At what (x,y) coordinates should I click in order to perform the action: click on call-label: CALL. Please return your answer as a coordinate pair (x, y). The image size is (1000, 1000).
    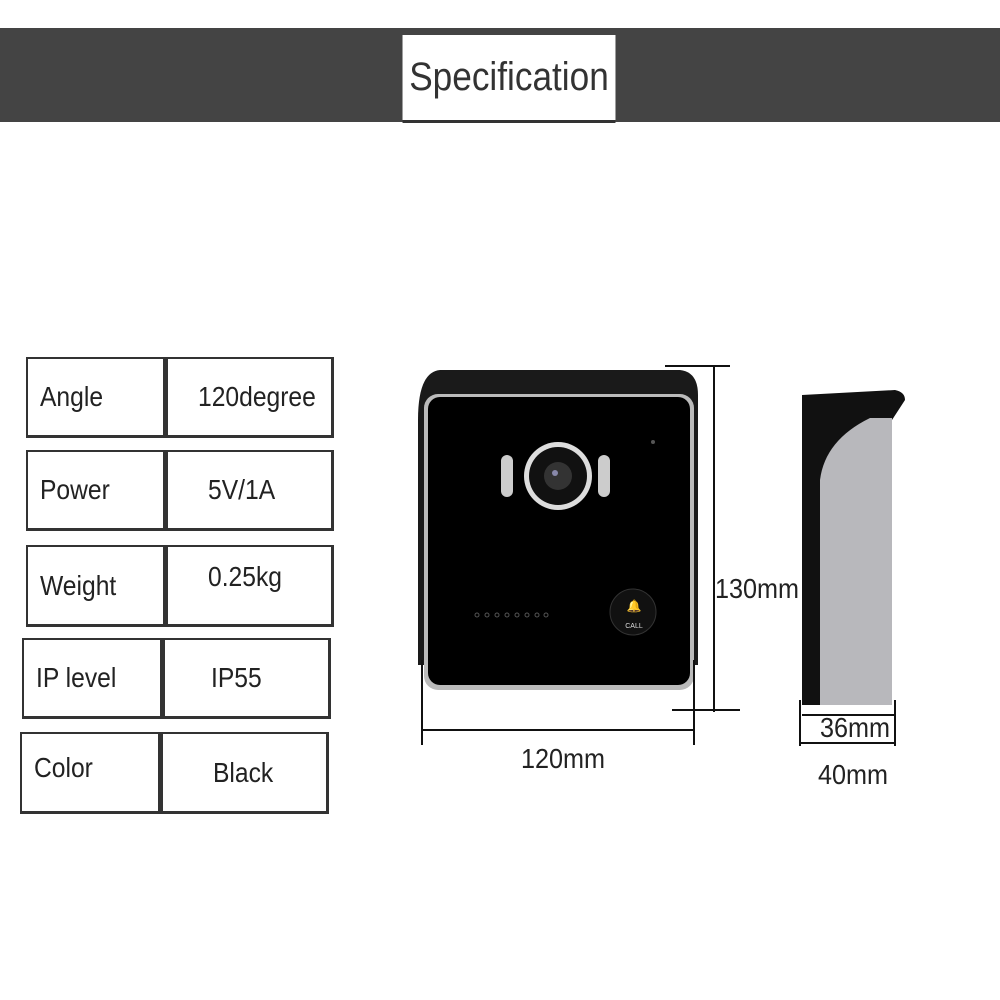
    Looking at the image, I should click on (634, 626).